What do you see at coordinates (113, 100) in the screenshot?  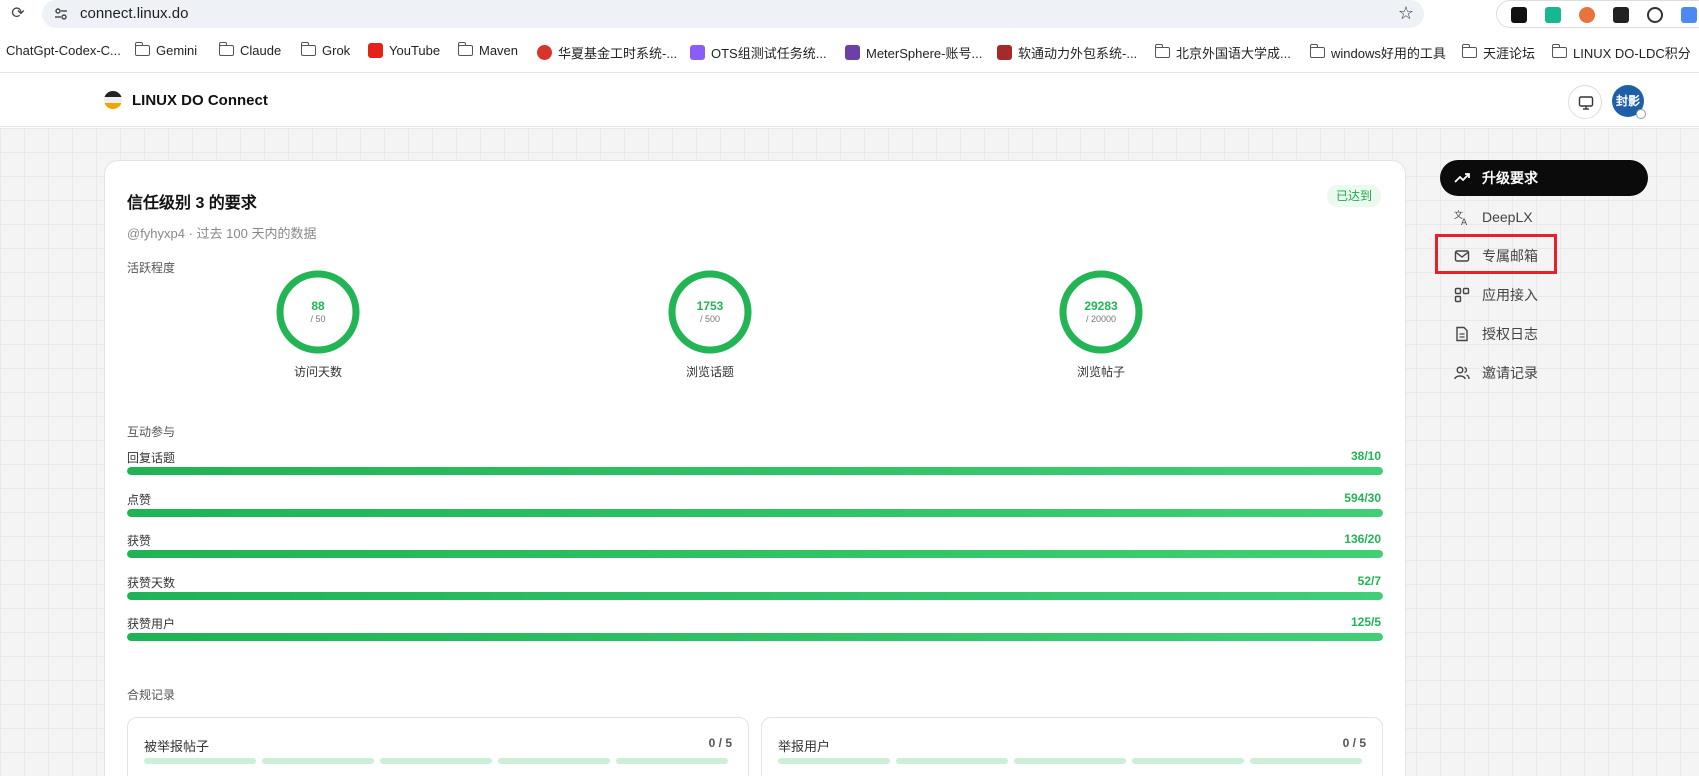 I see `linuxdo-logo-icon` at bounding box center [113, 100].